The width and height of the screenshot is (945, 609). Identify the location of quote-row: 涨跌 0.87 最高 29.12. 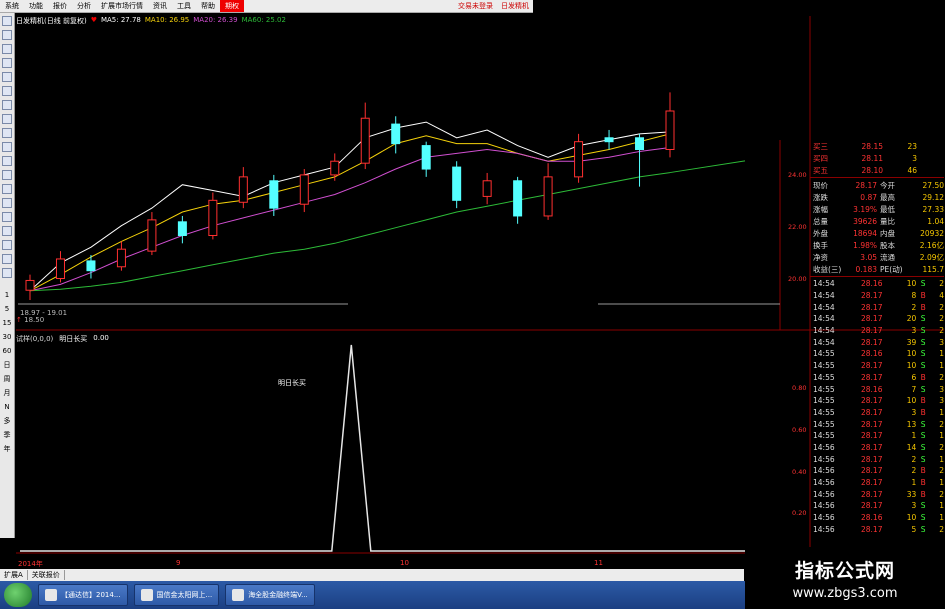
(877, 197).